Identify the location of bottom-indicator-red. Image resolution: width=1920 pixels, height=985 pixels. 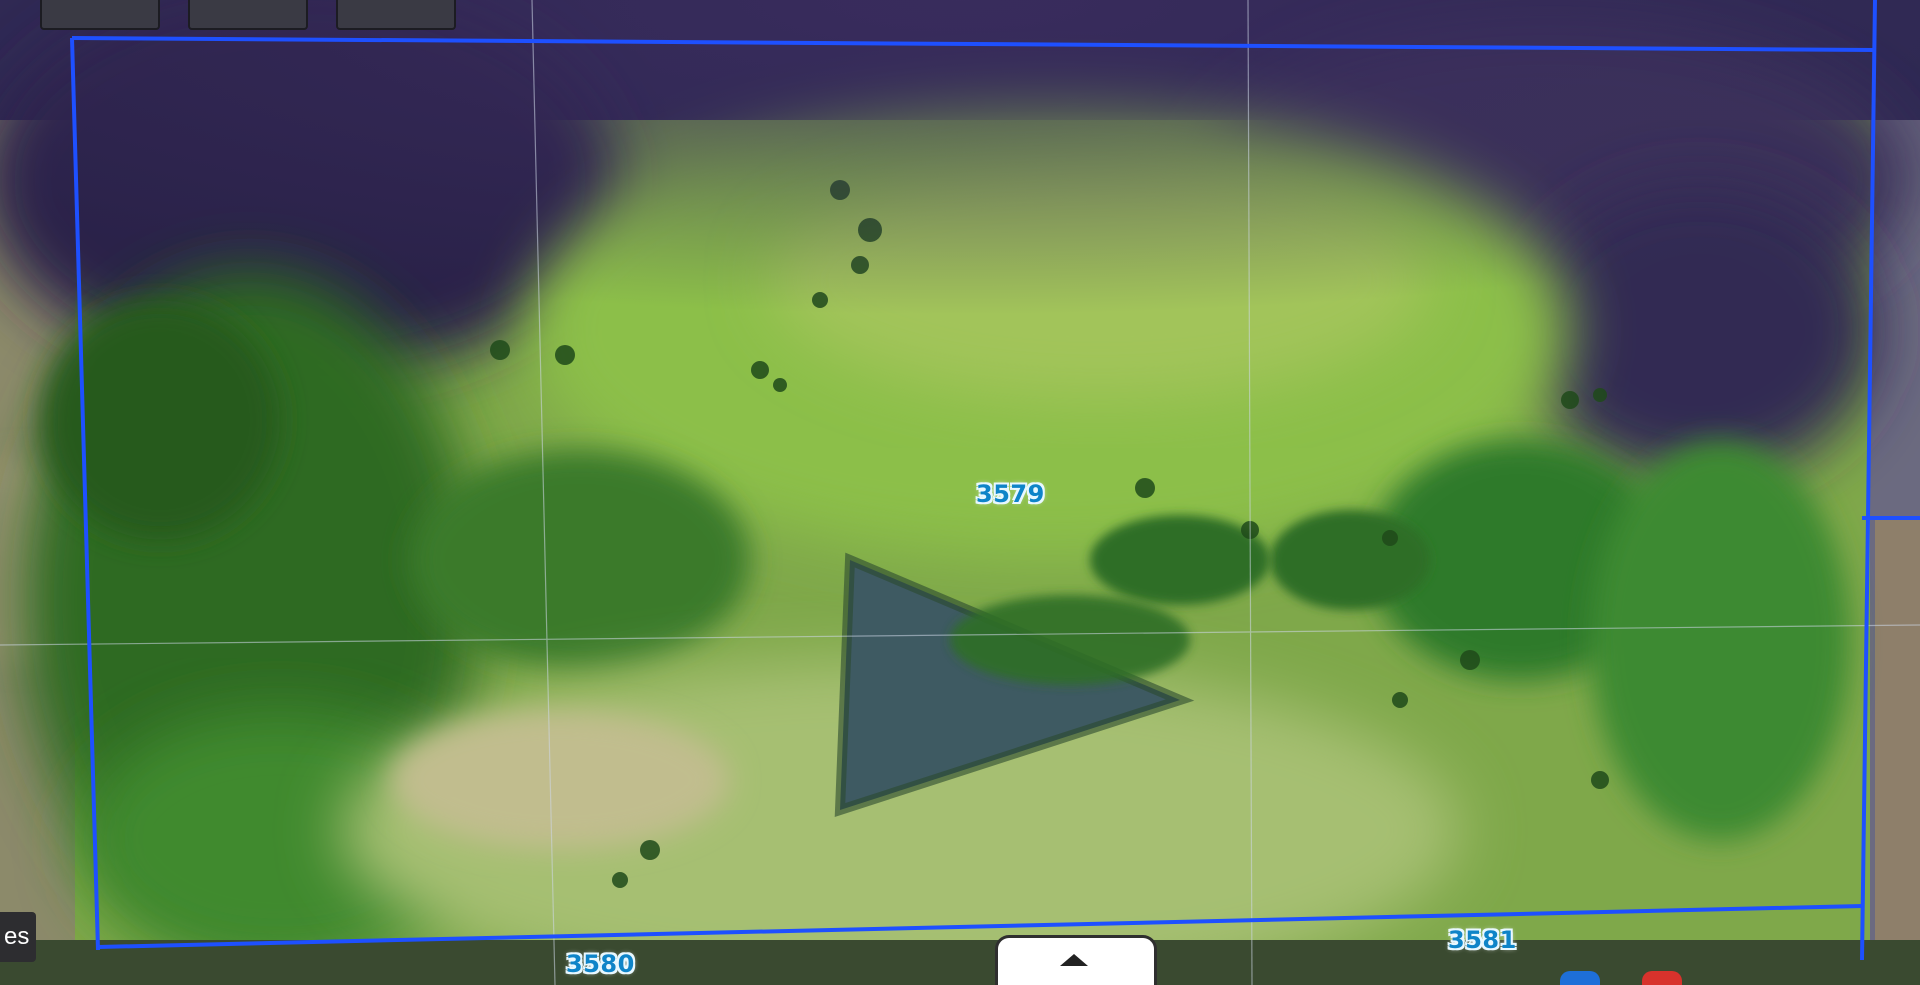
(1662, 978).